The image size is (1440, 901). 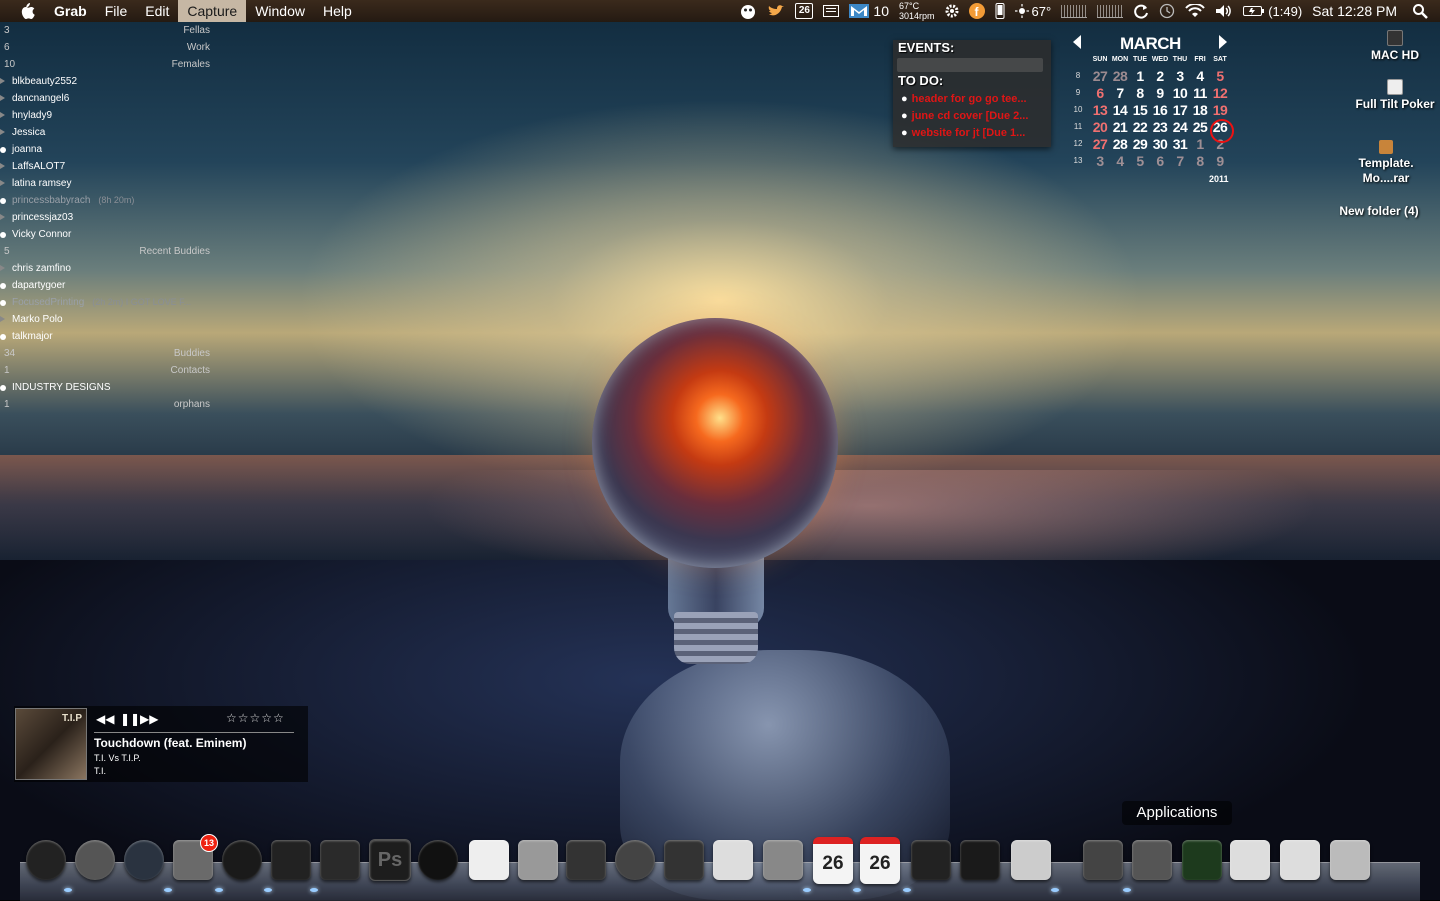 I want to click on buddy-row: Jessica, so click(x=107, y=132).